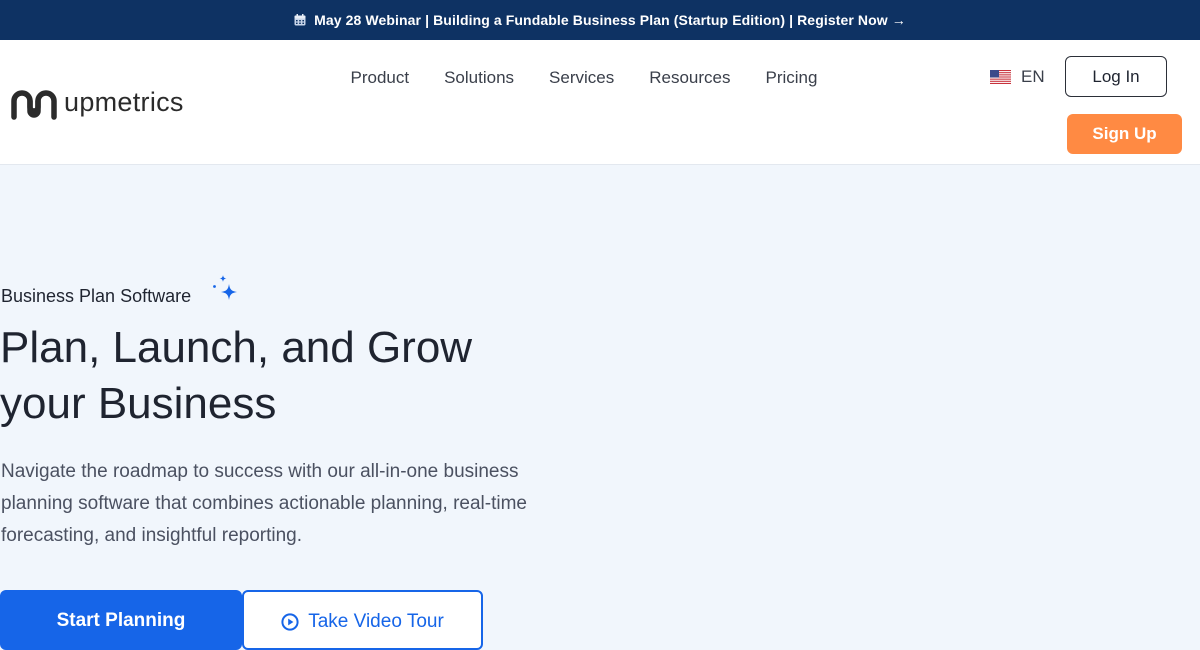  What do you see at coordinates (96, 296) in the screenshot?
I see `hero-eyebrow: Business Plan Software` at bounding box center [96, 296].